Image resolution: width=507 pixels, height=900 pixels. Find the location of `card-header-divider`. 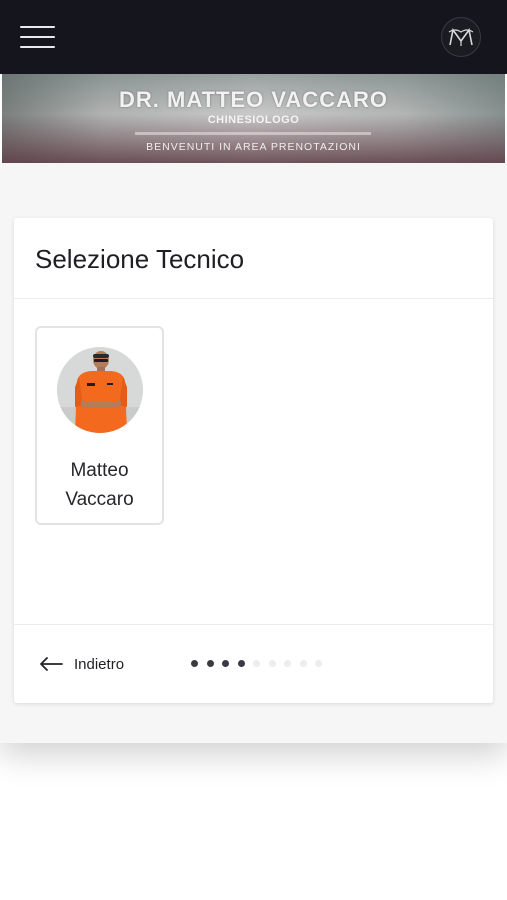

card-header-divider is located at coordinates (253, 298).